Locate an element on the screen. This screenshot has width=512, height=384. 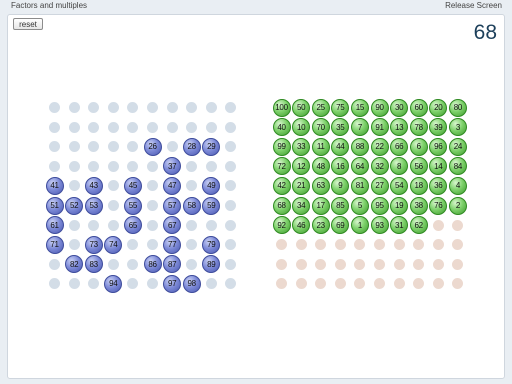
grid-cell: 6 is located at coordinates (419, 147).